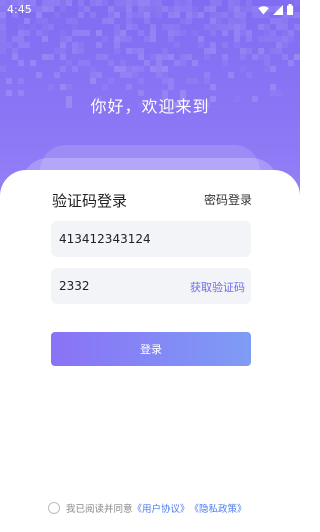 The height and width of the screenshot is (532, 320). Describe the element at coordinates (228, 199) in the screenshot. I see `password-login-link: 密码登录` at that location.